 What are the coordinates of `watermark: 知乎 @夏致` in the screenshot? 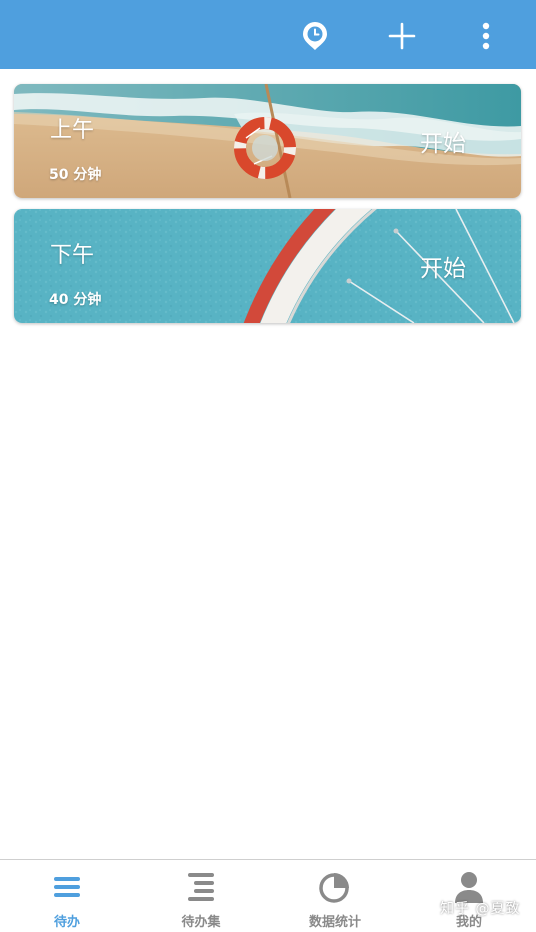 It's located at (480, 909).